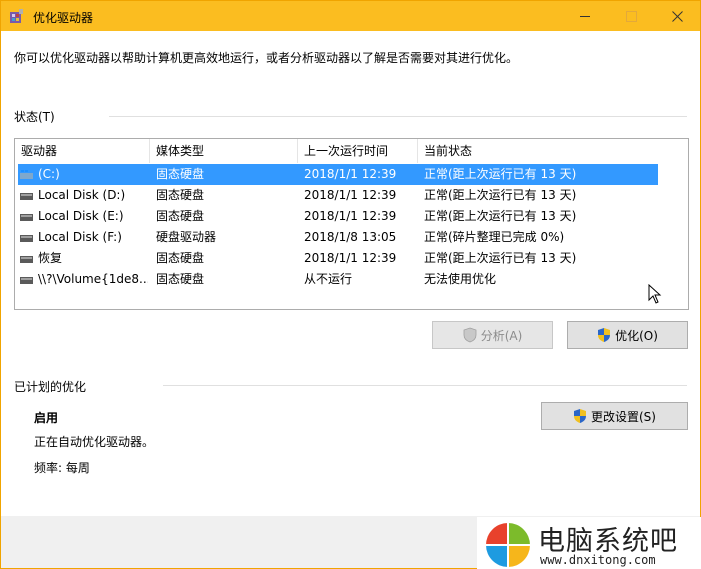 This screenshot has height=569, width=701. Describe the element at coordinates (80, 237) in the screenshot. I see `drive-name: Local Disk (F:)` at that location.